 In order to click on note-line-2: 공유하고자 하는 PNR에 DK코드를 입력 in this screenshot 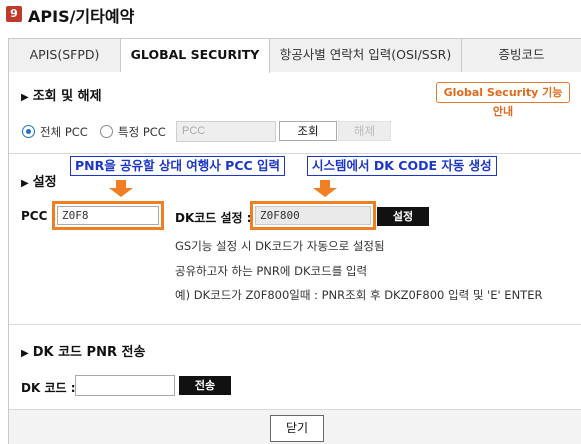, I will do `click(271, 271)`.